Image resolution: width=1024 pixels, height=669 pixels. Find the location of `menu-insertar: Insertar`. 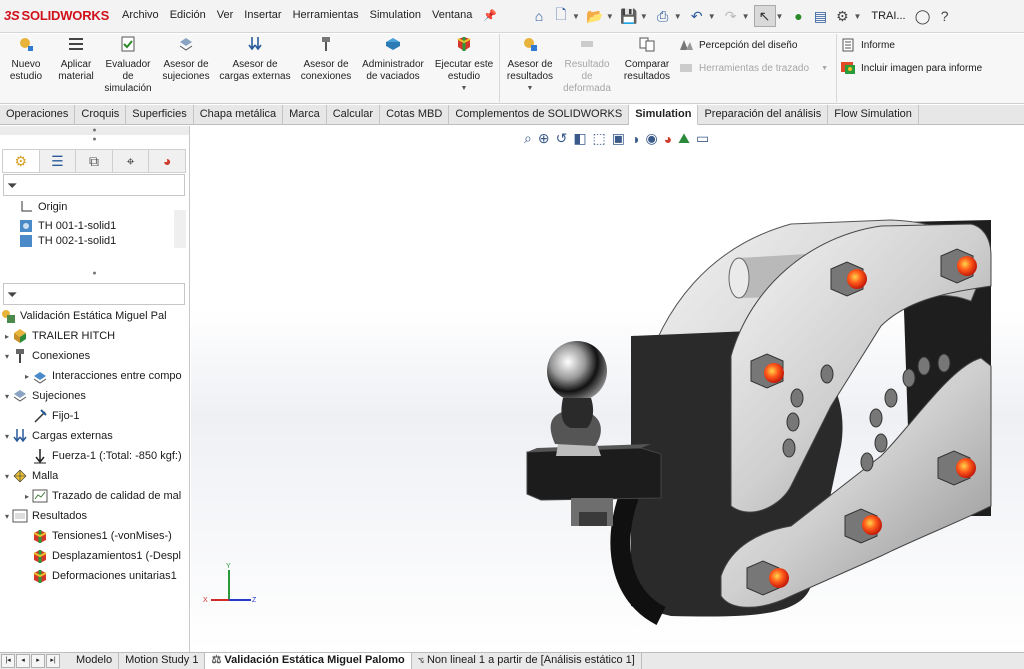

menu-insertar: Insertar is located at coordinates (262, 15).